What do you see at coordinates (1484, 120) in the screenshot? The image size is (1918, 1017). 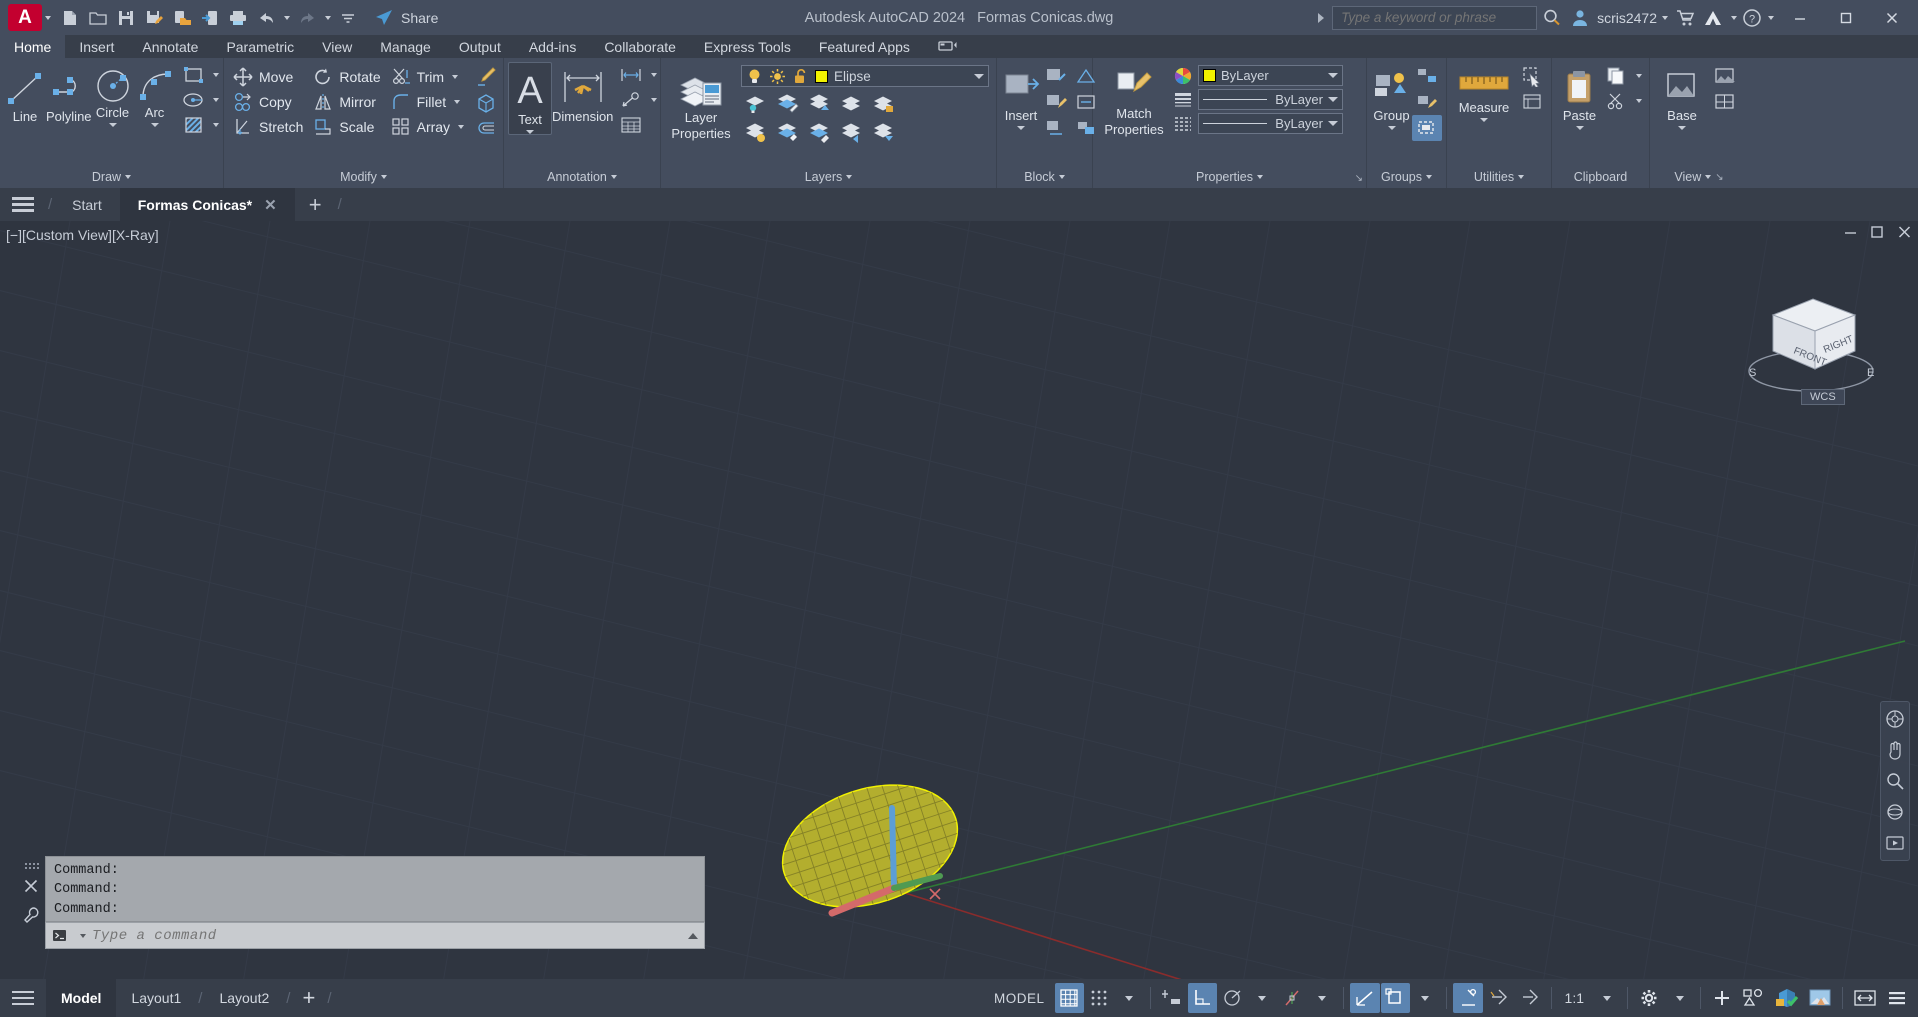 I see `measure-dropdown-icon` at bounding box center [1484, 120].